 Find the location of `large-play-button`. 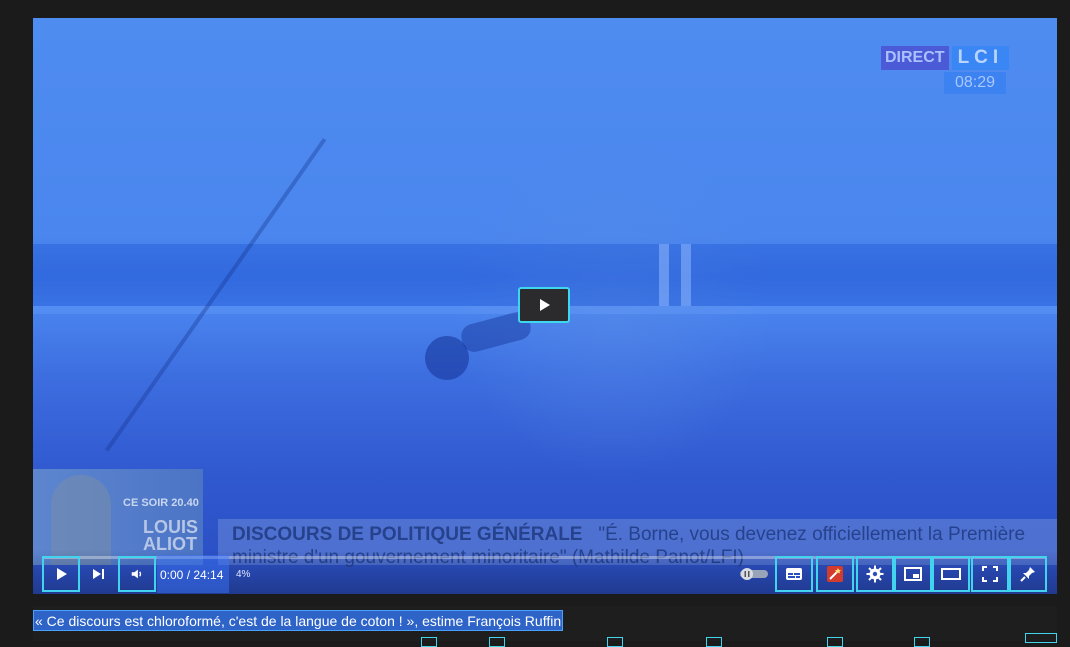

large-play-button is located at coordinates (544, 305).